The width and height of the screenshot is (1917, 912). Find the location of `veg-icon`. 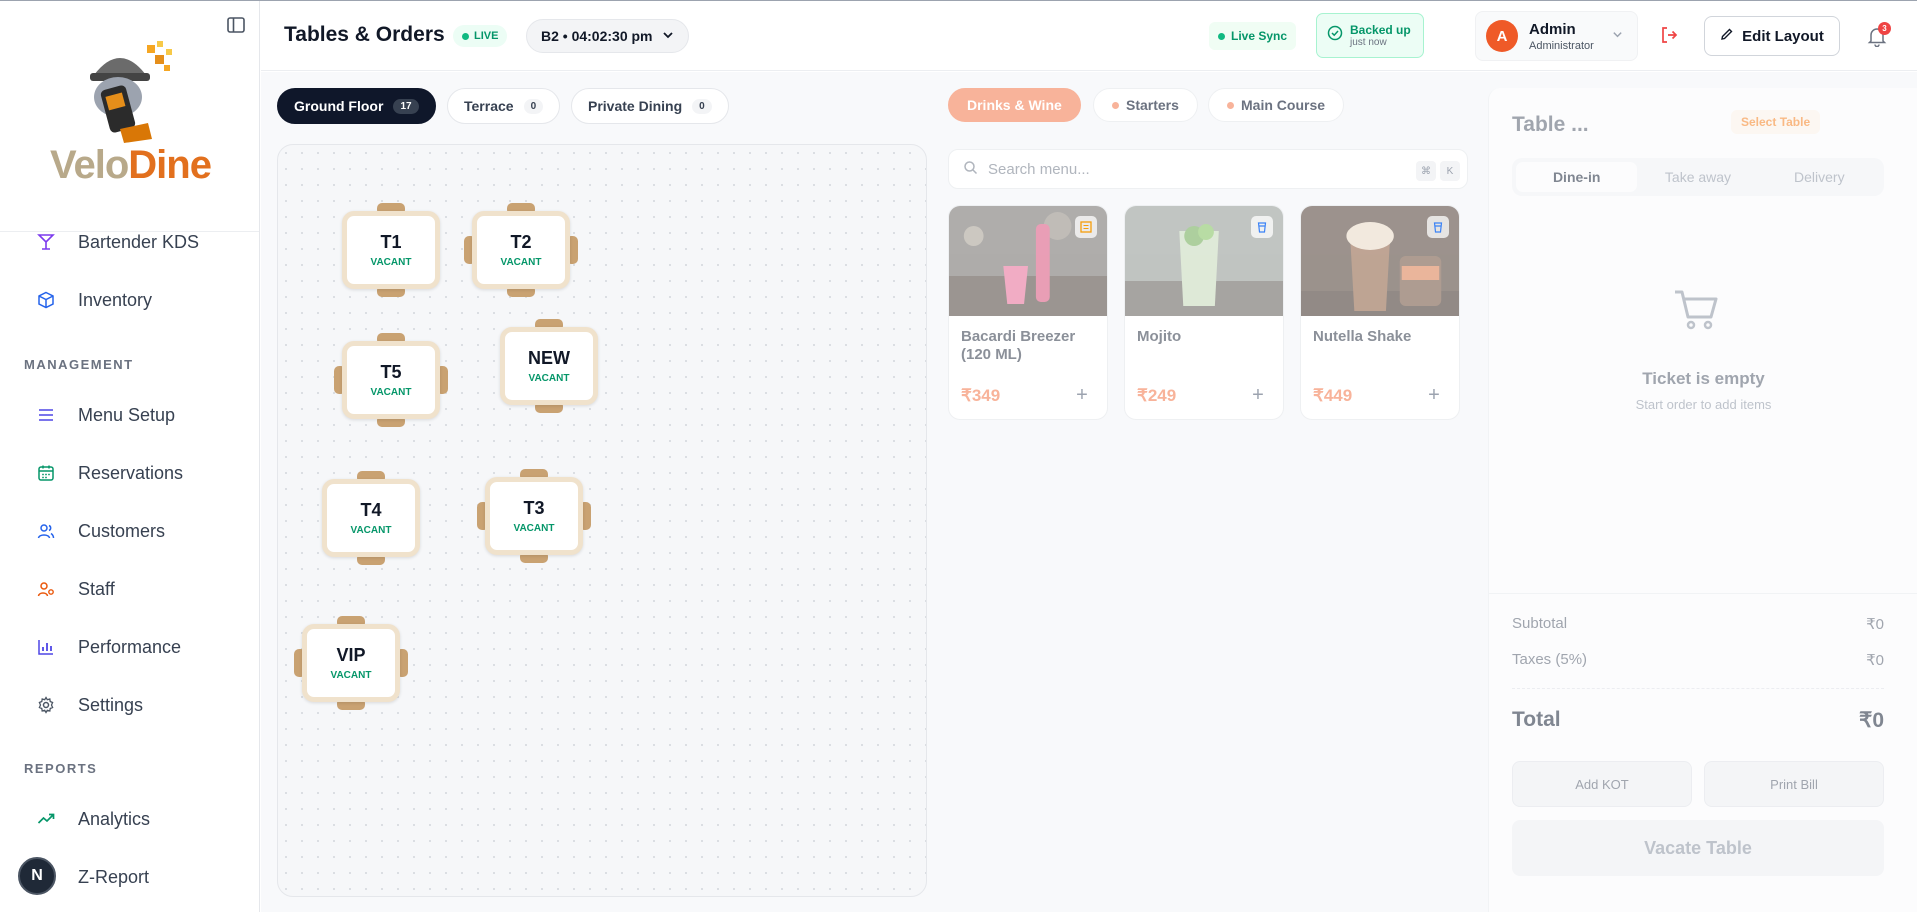

veg-icon is located at coordinates (1086, 227).